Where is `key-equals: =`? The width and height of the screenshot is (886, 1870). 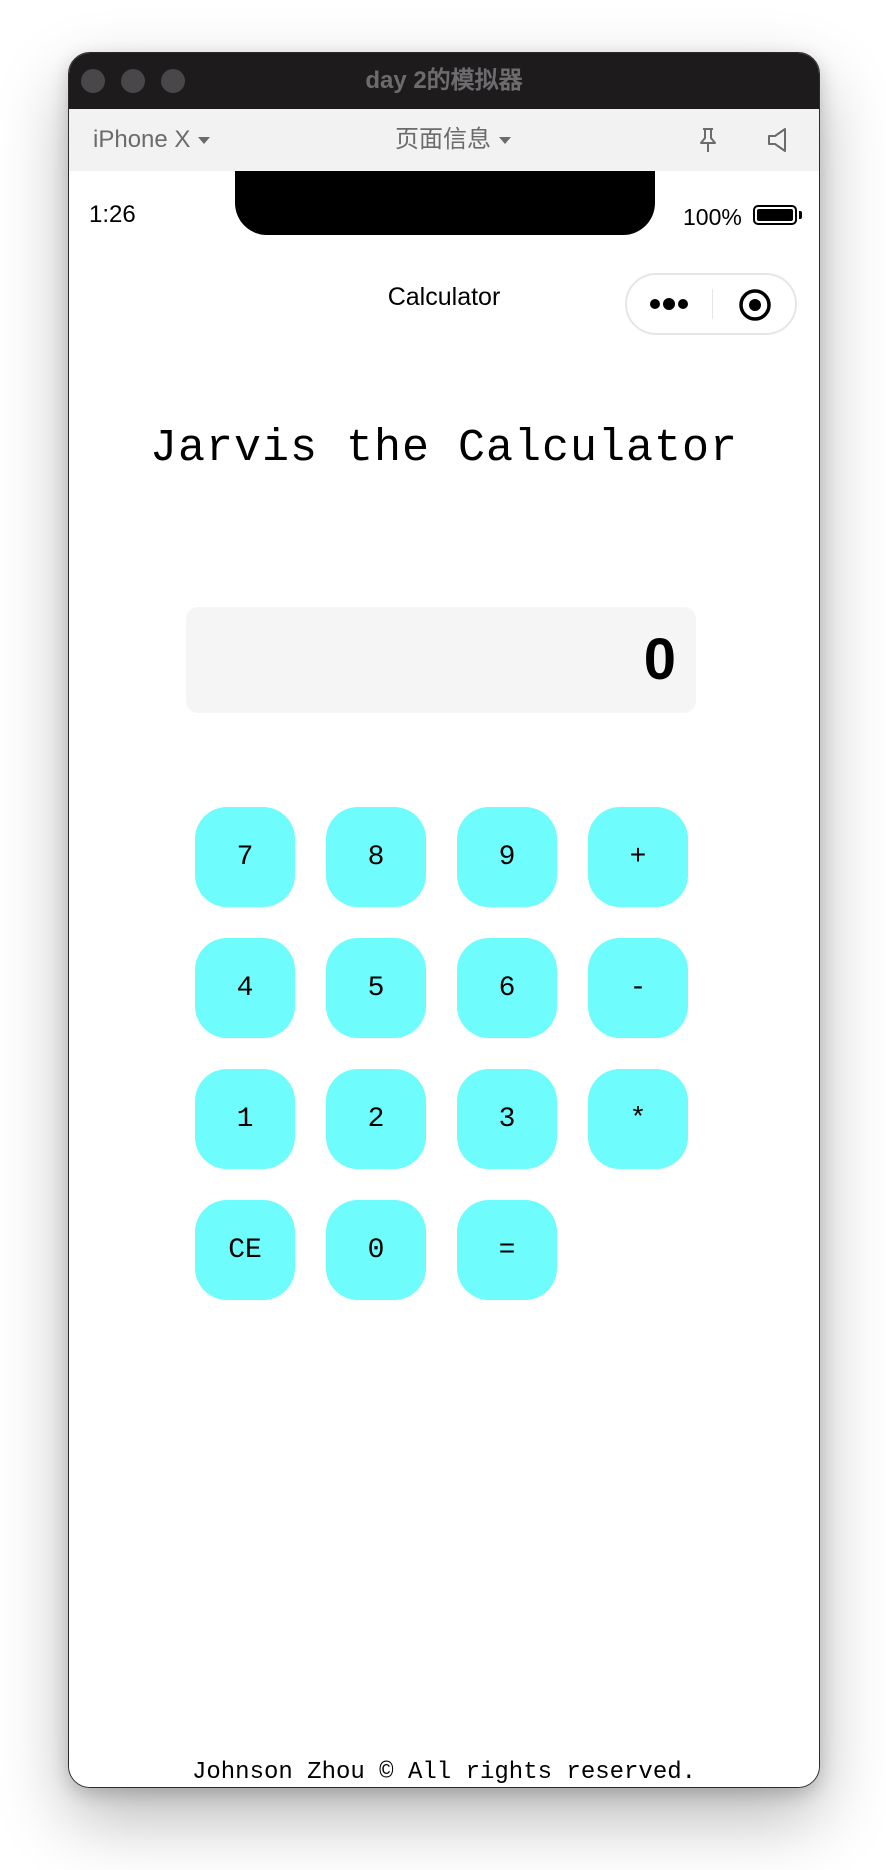 key-equals: = is located at coordinates (507, 1250).